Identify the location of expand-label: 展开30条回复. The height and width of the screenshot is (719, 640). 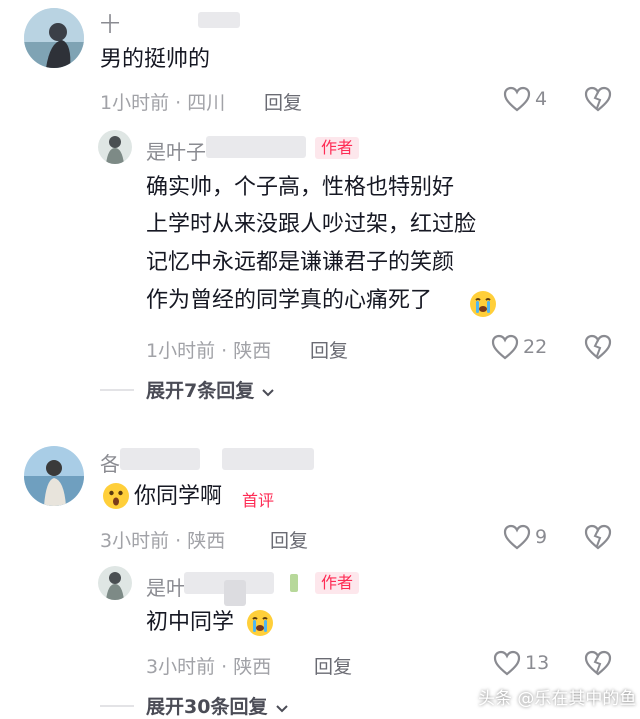
(207, 707).